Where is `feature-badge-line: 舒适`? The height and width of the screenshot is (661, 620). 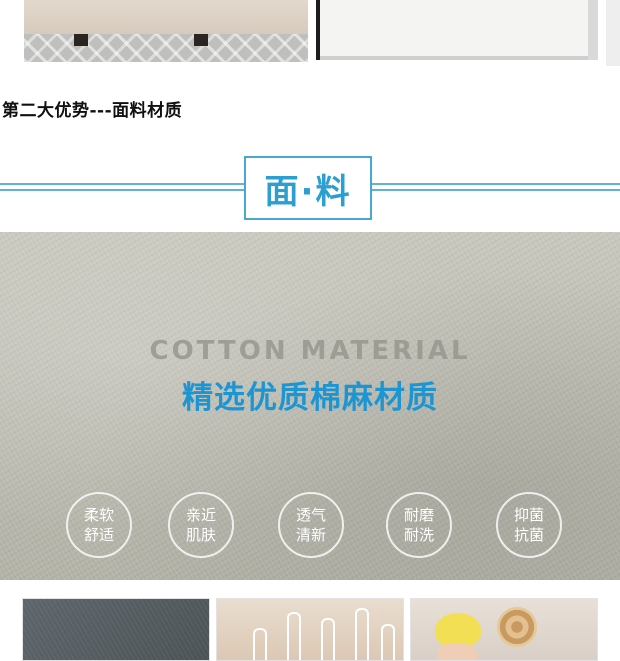 feature-badge-line: 舒适 is located at coordinates (98, 535).